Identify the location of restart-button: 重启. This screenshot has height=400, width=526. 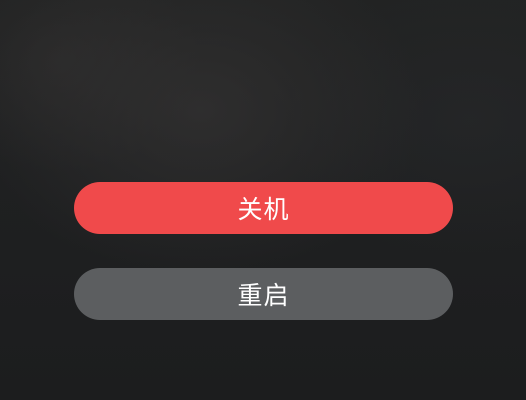
(263, 294).